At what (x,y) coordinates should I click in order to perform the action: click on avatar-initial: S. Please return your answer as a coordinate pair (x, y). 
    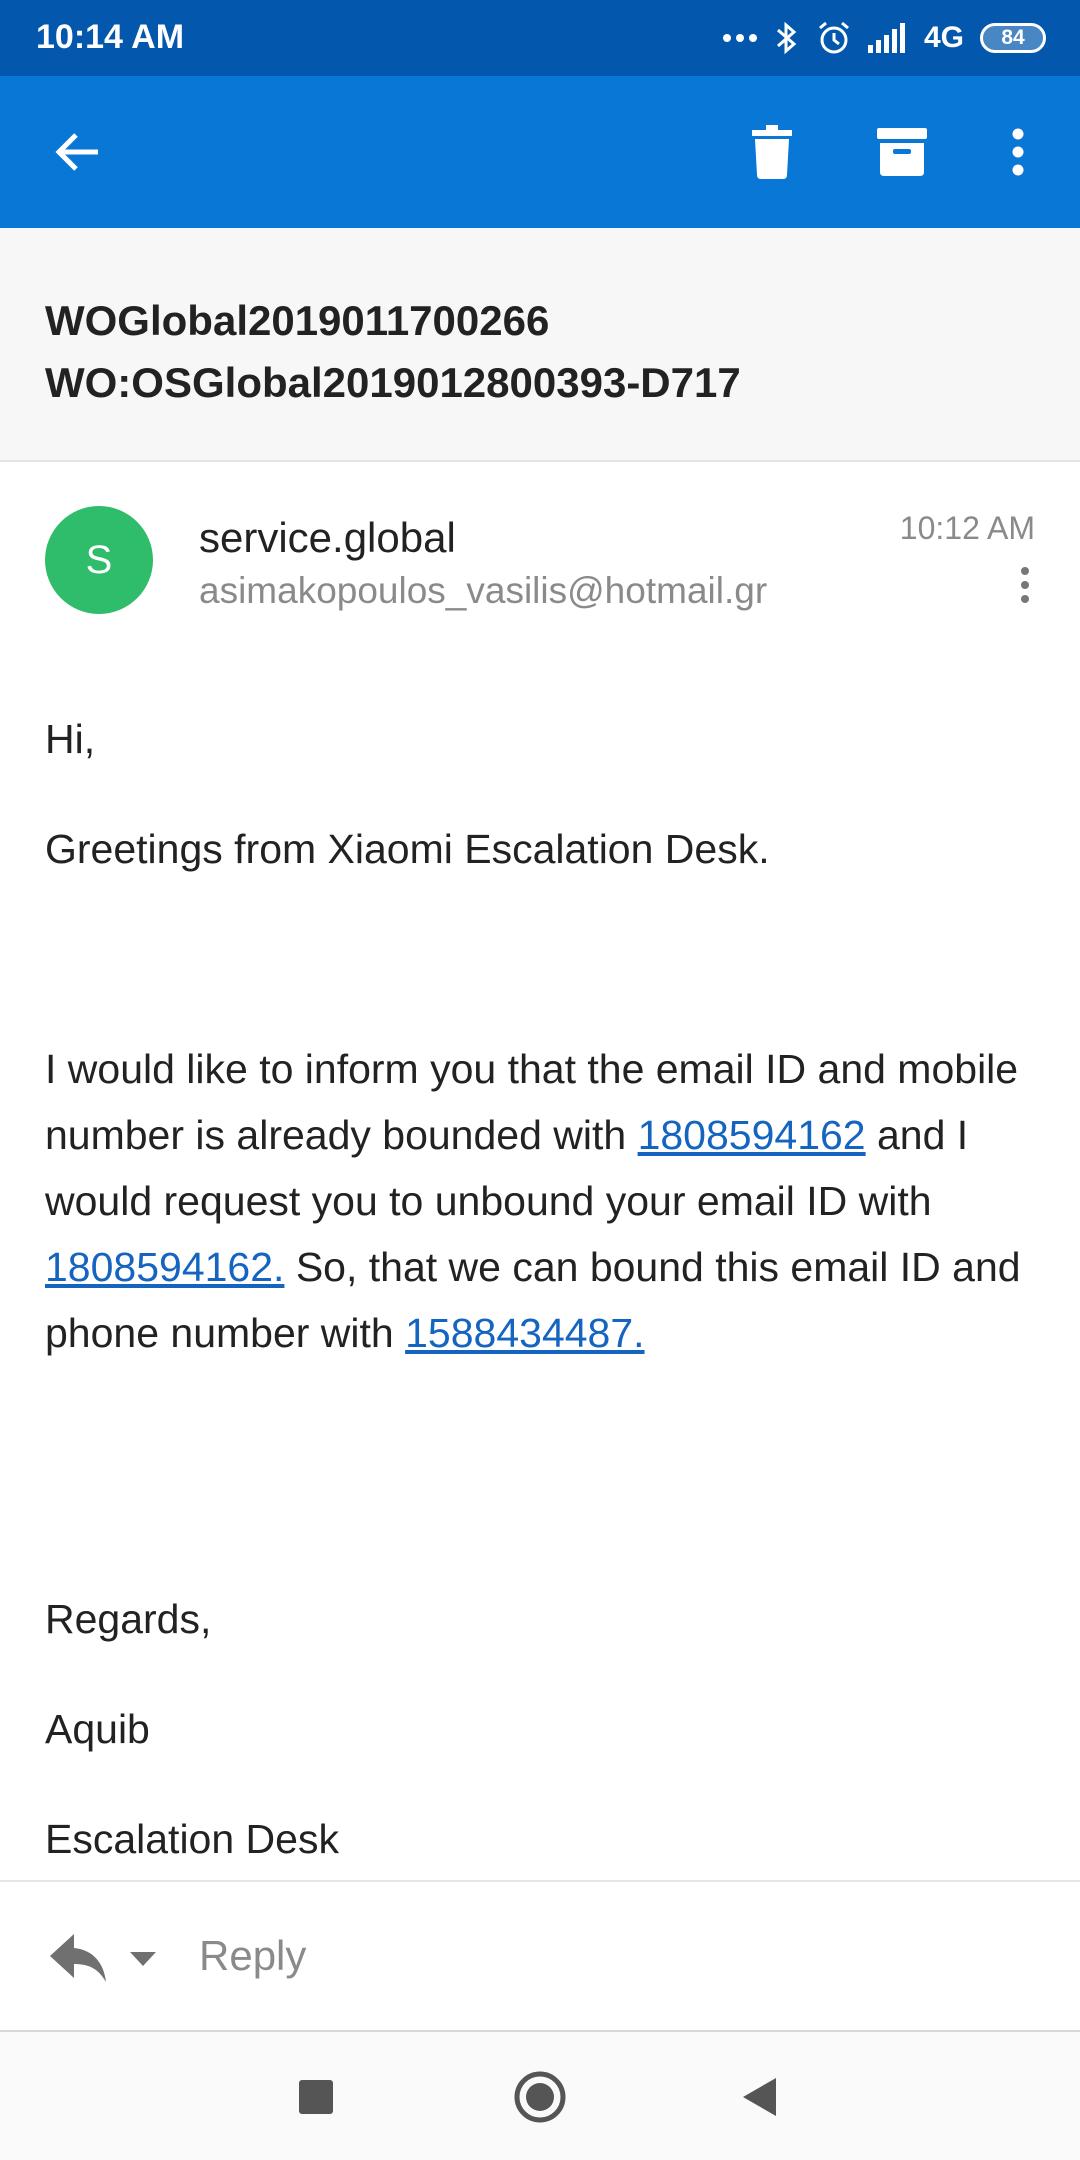
    Looking at the image, I should click on (99, 559).